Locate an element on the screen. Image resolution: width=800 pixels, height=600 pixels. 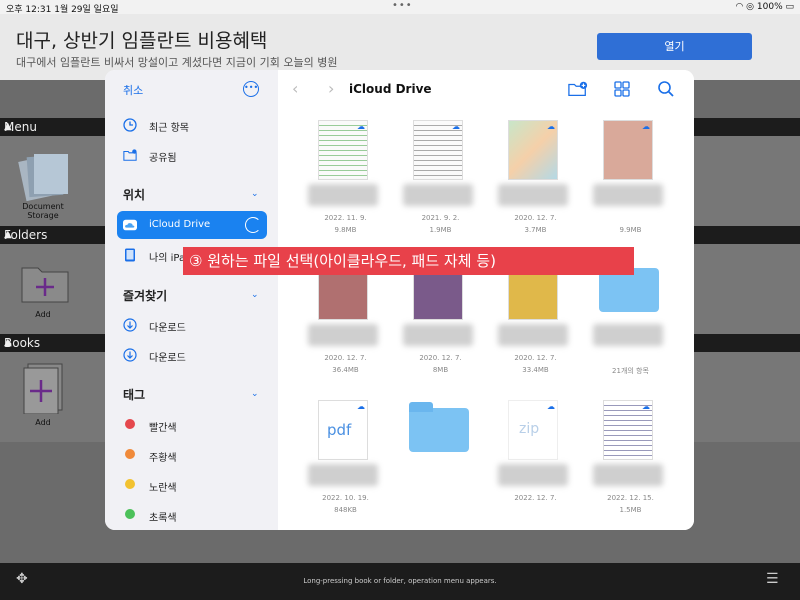
battery-indicator: ◠ ◎ 100% ▭ is located at coordinates (764, 7).